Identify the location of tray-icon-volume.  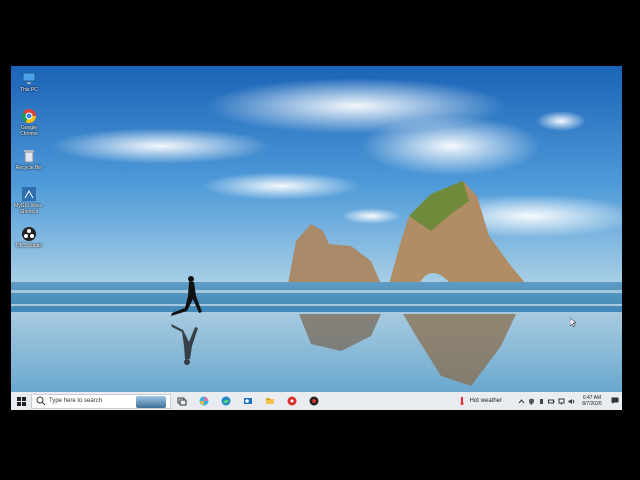
(571, 401).